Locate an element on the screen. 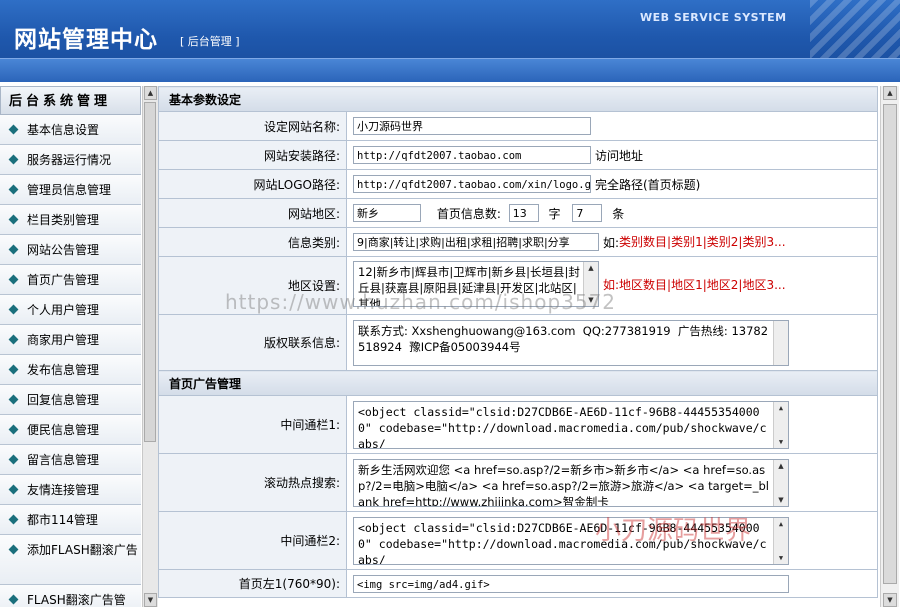  sidebar-item-add-flash-ad: 添加FLASH翻滚广告 is located at coordinates (70, 560).